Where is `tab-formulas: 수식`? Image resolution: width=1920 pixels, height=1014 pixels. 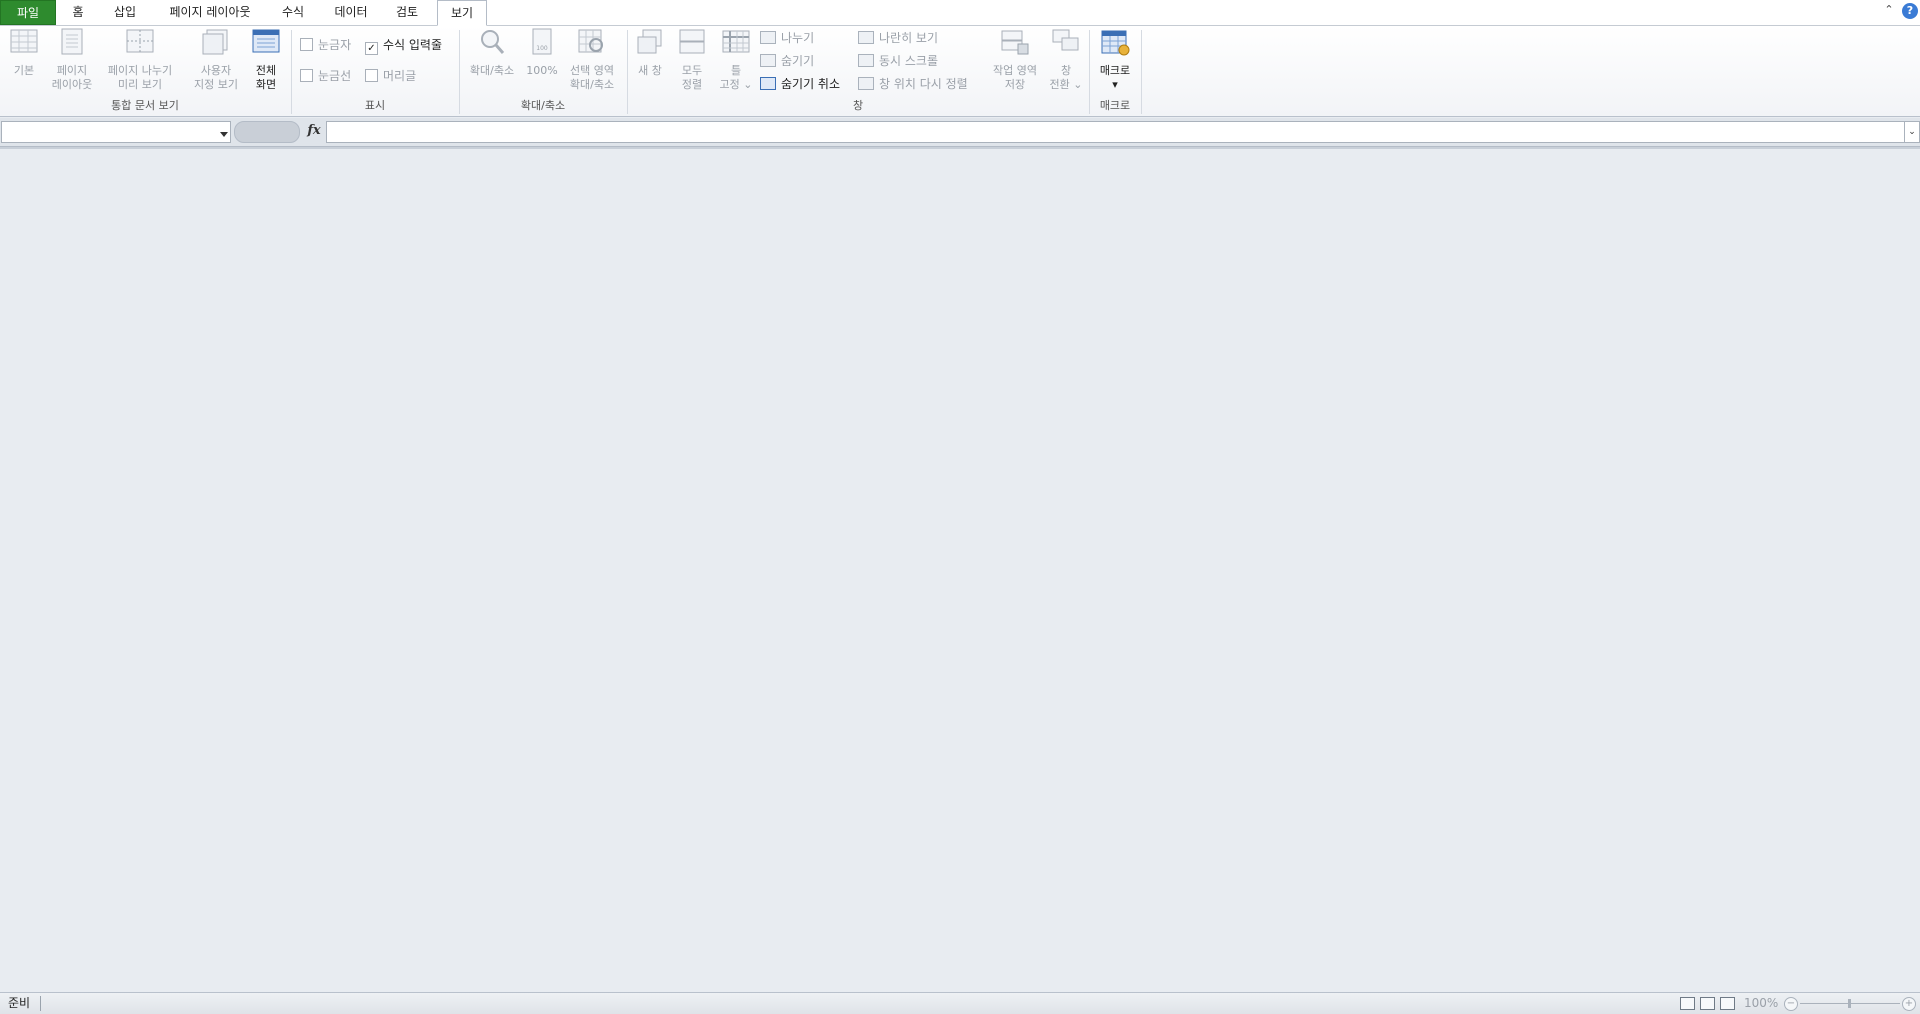
tab-formulas: 수식 is located at coordinates (293, 12).